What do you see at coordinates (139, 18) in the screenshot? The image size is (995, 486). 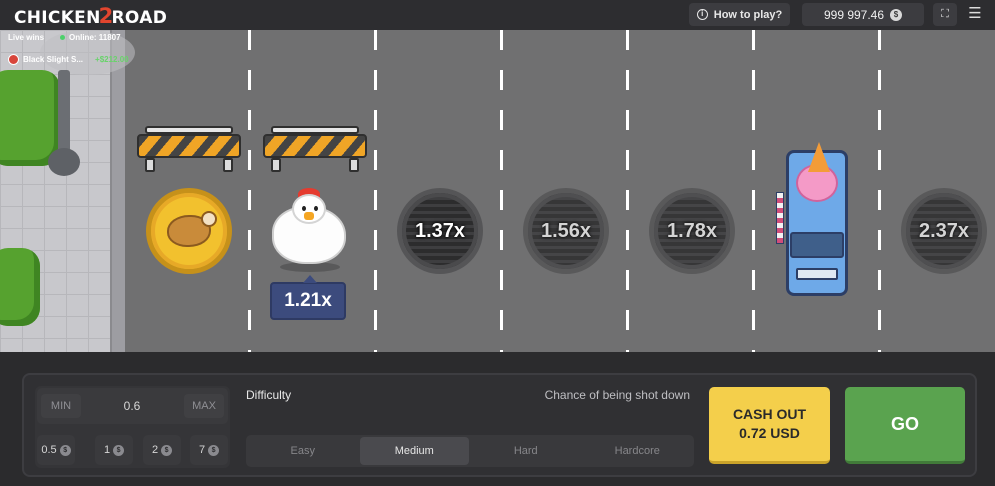 I see `logo-text-right: ROAD` at bounding box center [139, 18].